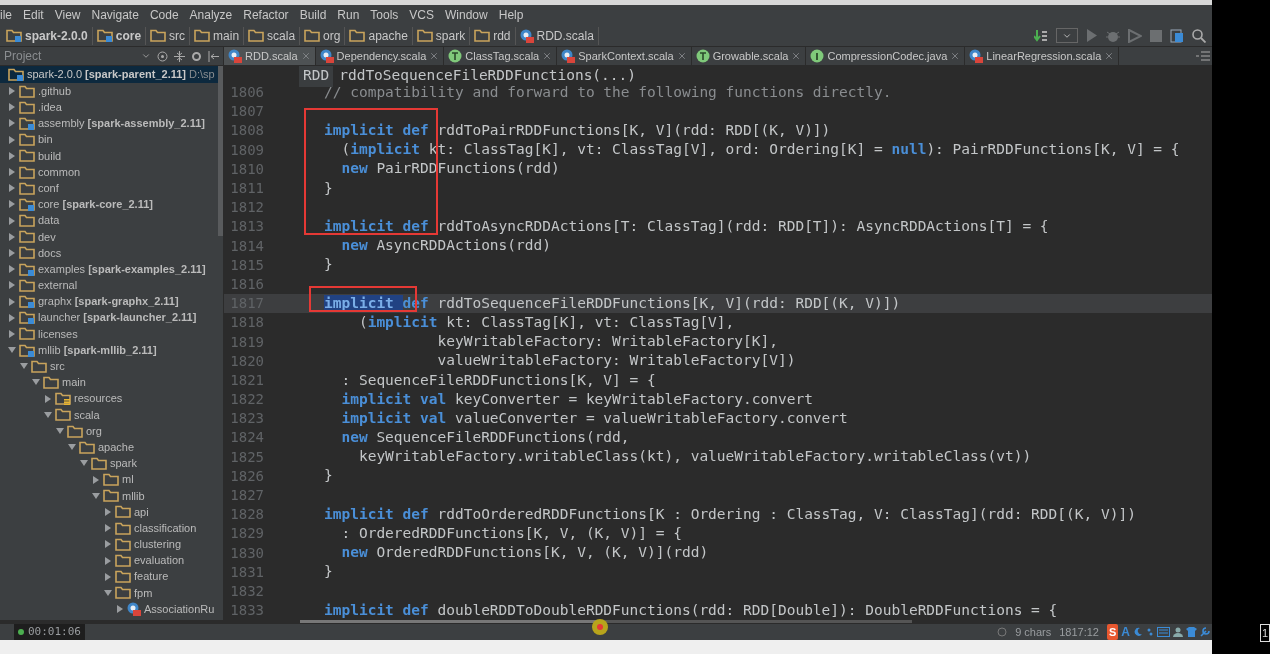 This screenshot has height=654, width=1270. Describe the element at coordinates (443, 35) in the screenshot. I see `breadcrumb-item: spark` at that location.